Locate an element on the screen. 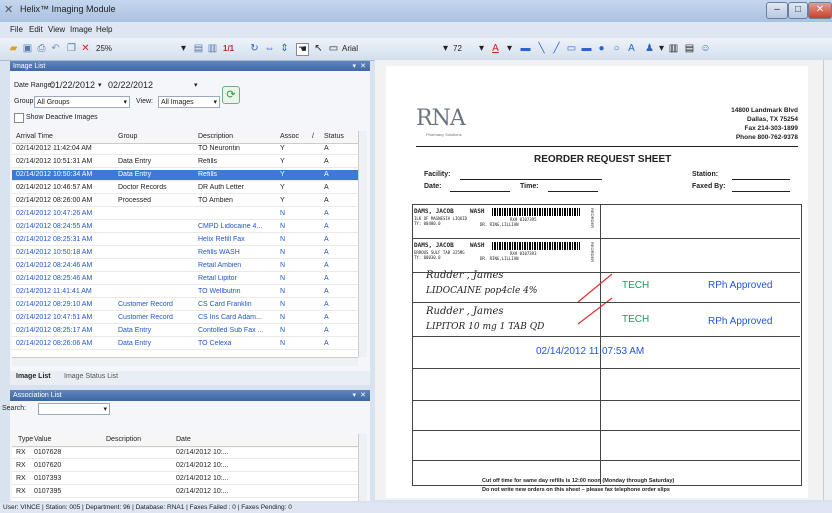 The width and height of the screenshot is (832, 513). menu-file: File is located at coordinates (16, 29).